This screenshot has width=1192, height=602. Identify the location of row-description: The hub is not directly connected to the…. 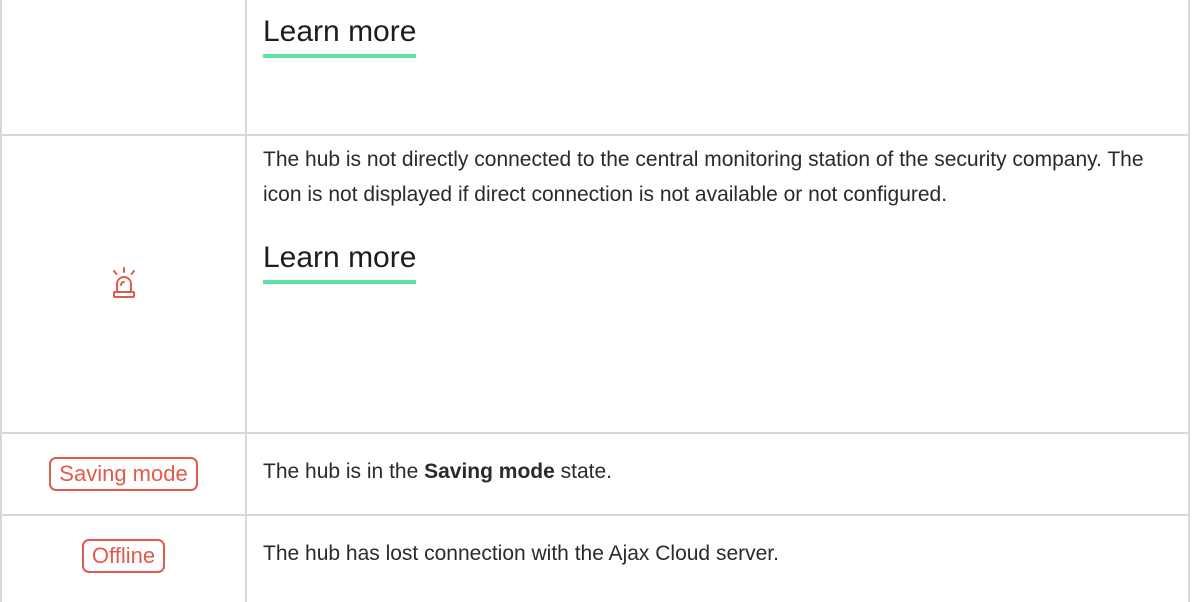
(703, 177).